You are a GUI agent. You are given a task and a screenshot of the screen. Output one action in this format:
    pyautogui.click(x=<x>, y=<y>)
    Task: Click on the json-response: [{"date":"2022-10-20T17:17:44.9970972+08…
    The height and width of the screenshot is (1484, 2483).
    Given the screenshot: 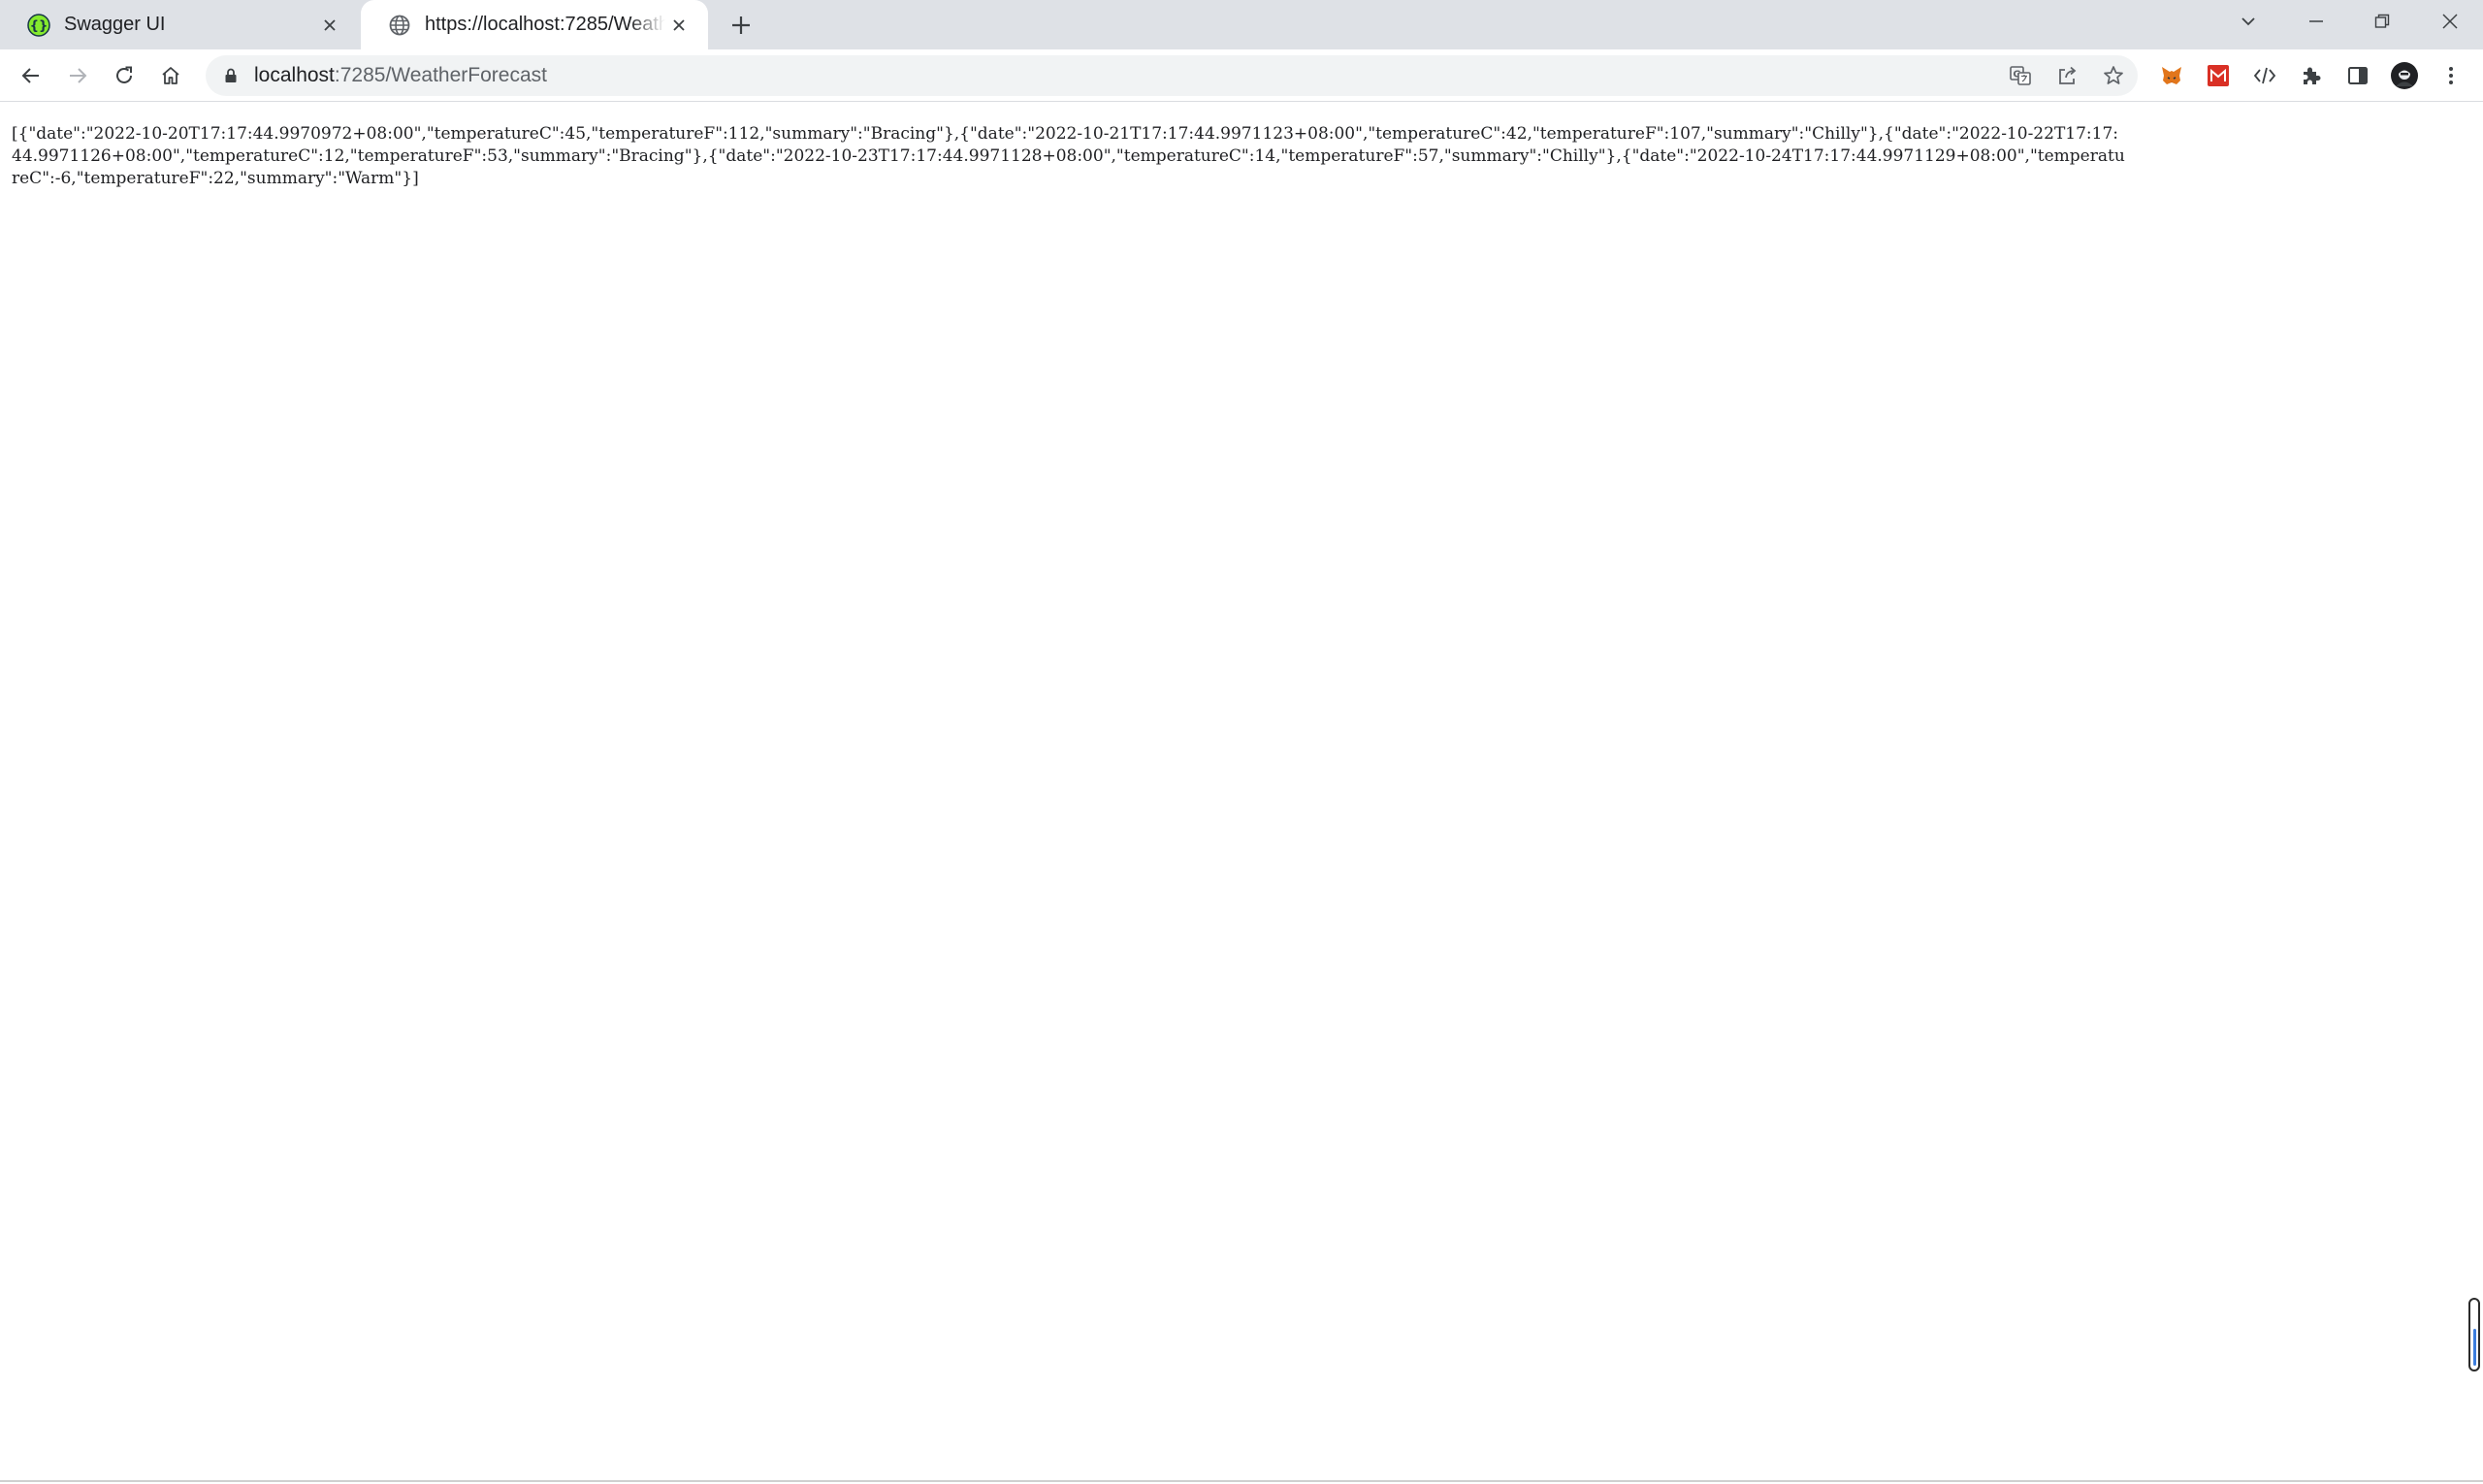 What is the action you would take?
    pyautogui.click(x=1069, y=156)
    